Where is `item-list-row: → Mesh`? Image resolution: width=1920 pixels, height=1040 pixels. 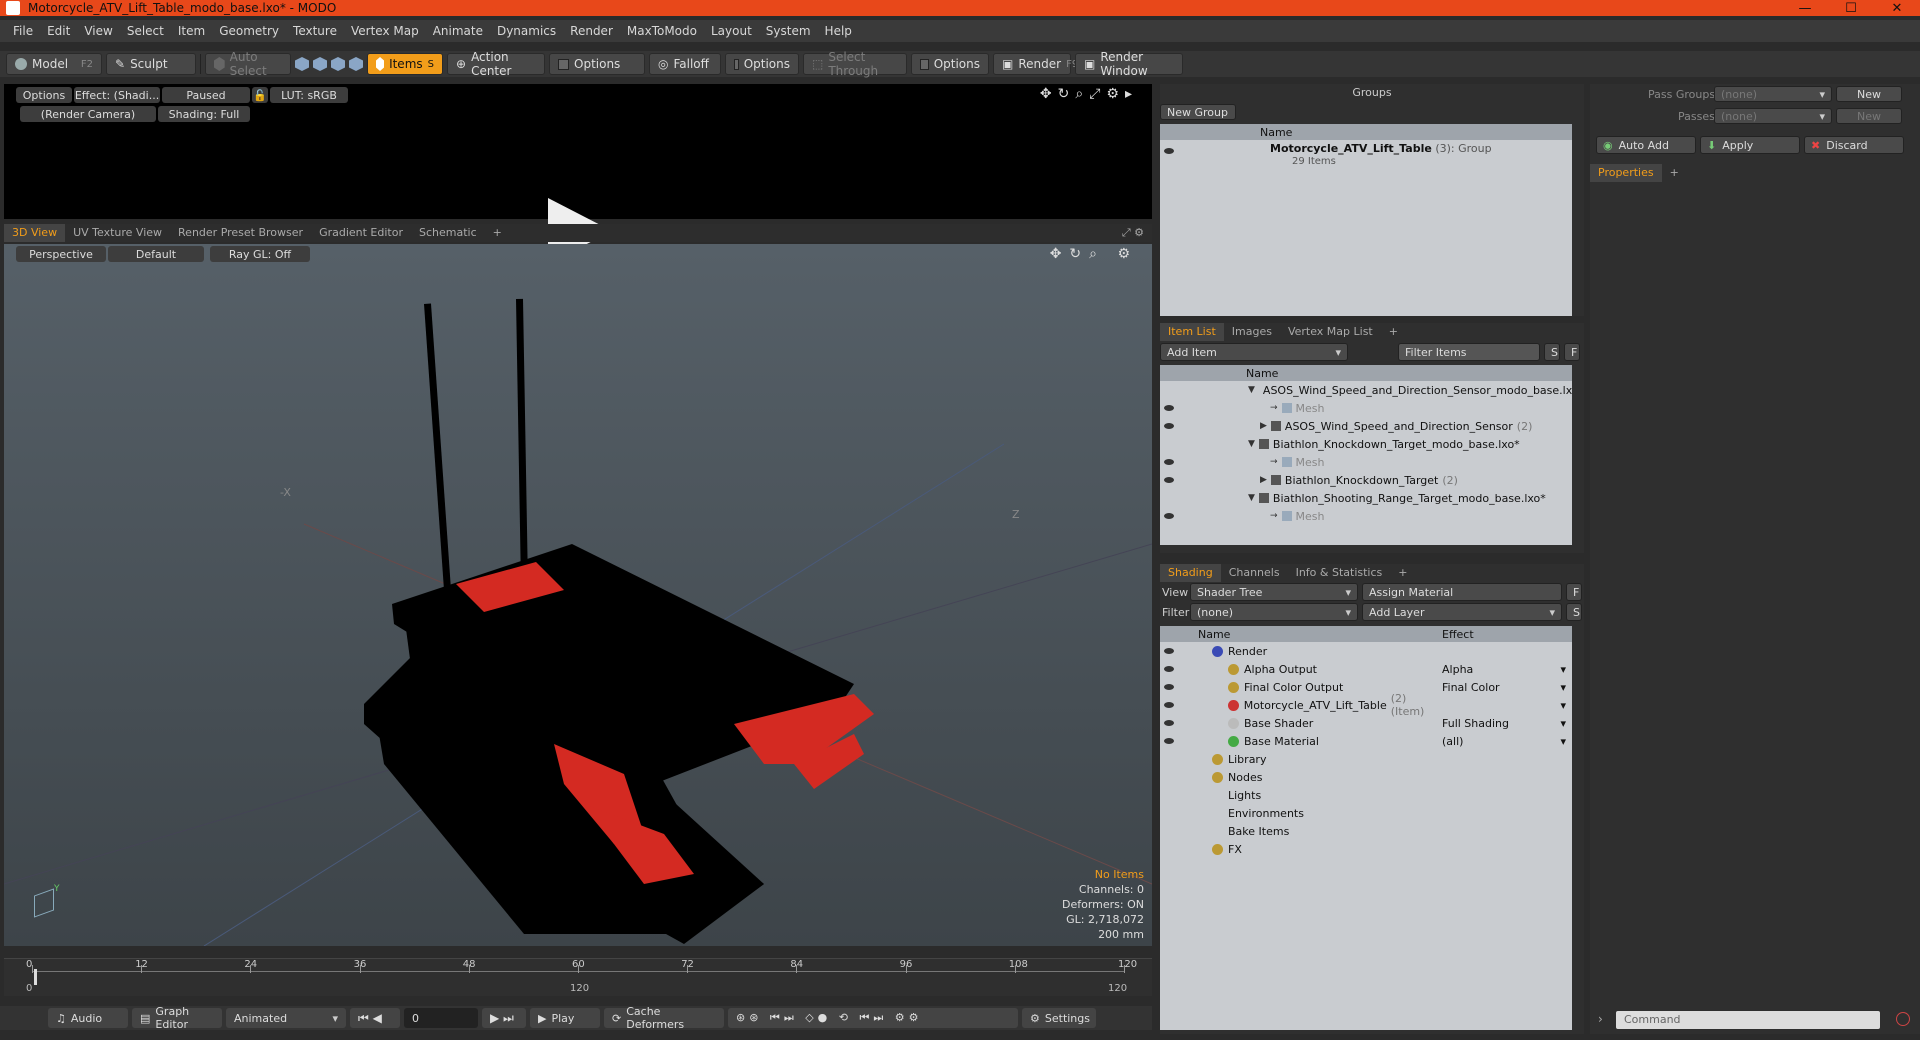
item-list-row: → Mesh is located at coordinates (1366, 408).